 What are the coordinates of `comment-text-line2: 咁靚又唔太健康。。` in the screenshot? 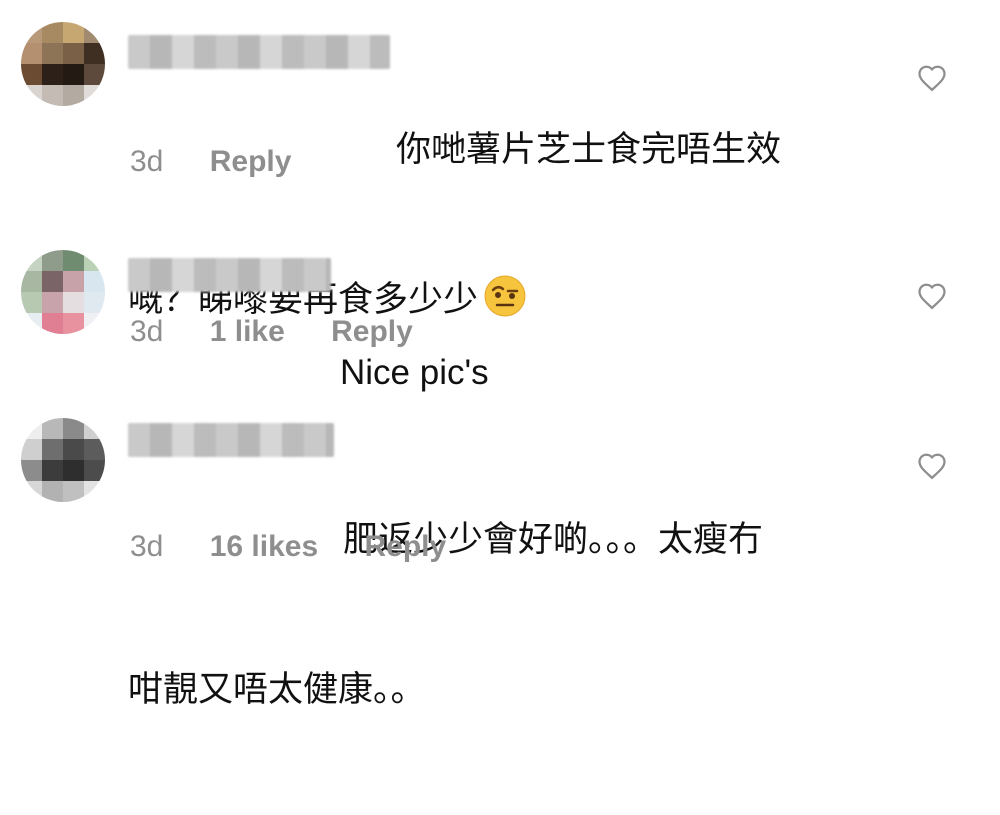 It's located at (277, 690).